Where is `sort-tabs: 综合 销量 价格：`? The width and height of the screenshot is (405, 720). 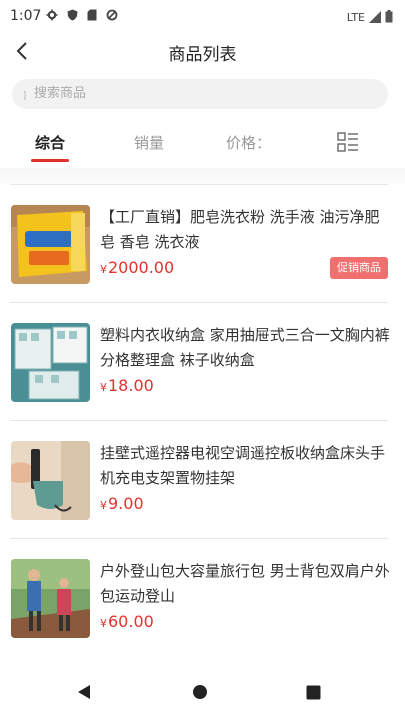
sort-tabs: 综合 销量 价格： is located at coordinates (202, 143).